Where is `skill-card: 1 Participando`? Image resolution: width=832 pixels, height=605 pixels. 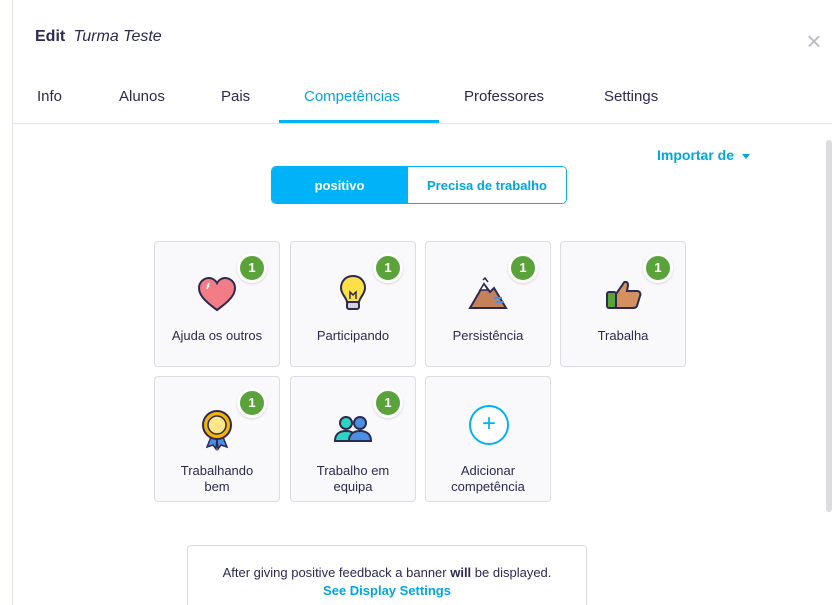
skill-card: 1 Participando is located at coordinates (353, 304).